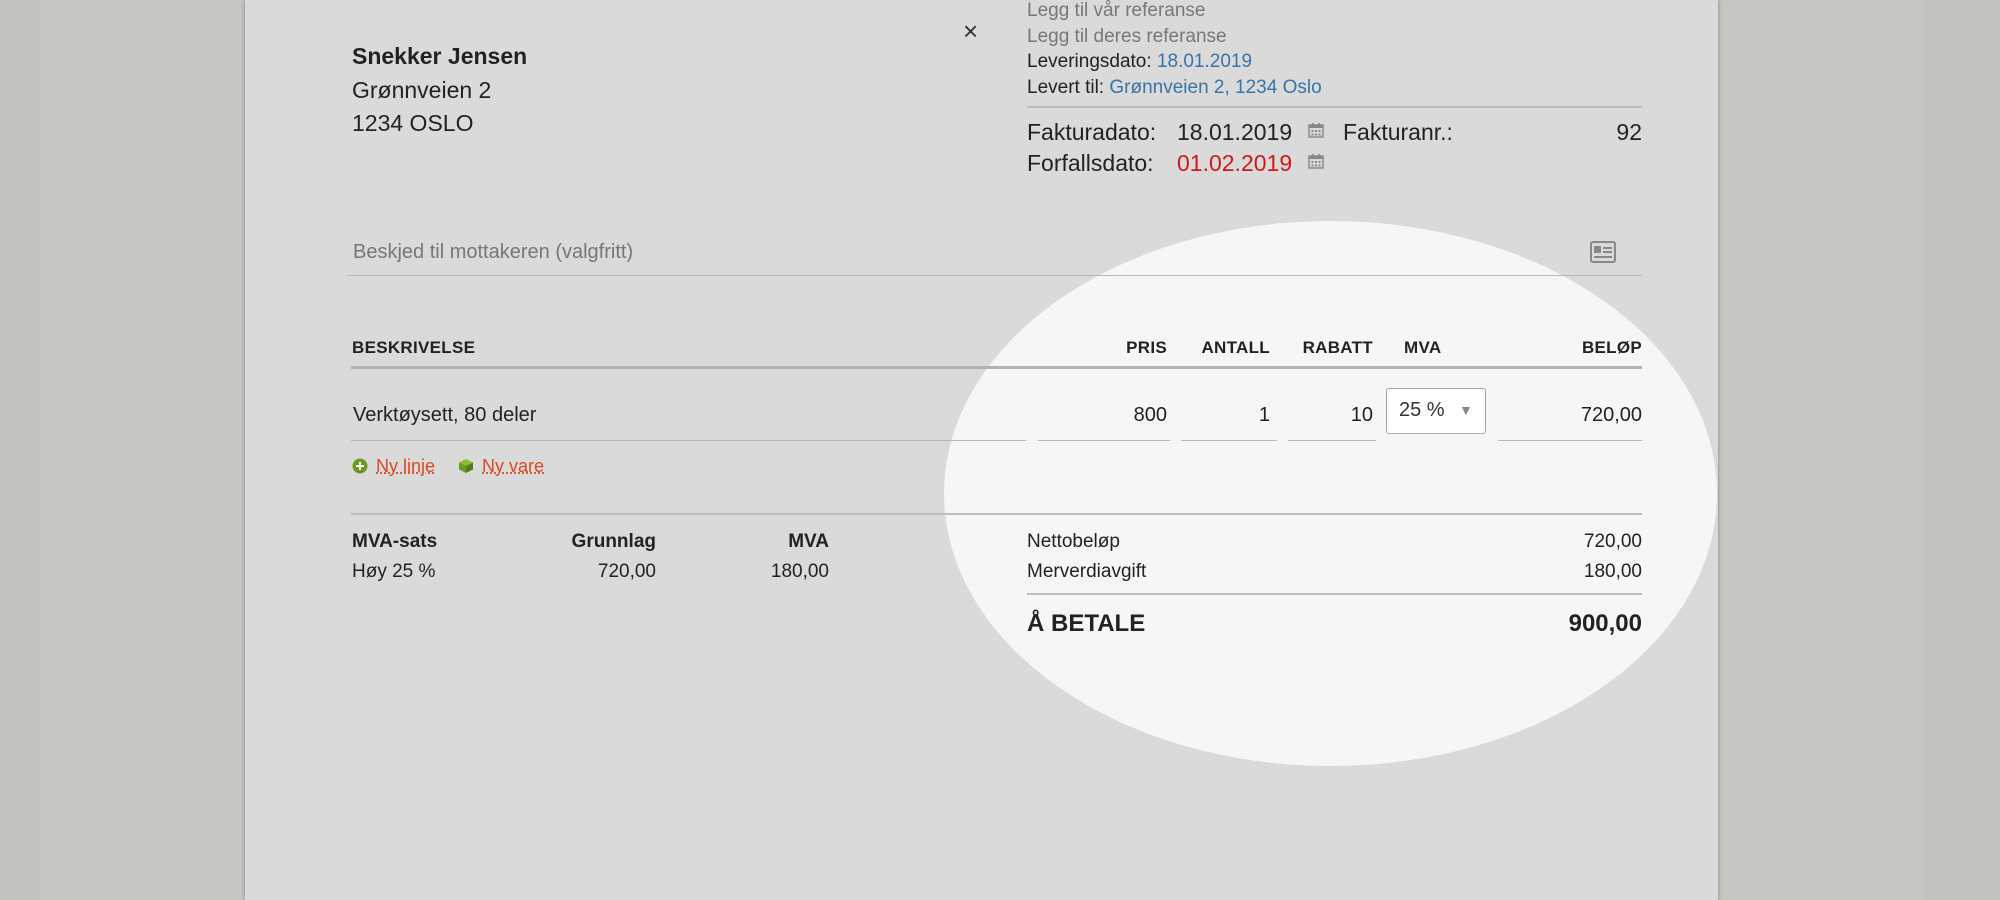  What do you see at coordinates (1073, 541) in the screenshot?
I see `net-amount-label: Nettobeløp` at bounding box center [1073, 541].